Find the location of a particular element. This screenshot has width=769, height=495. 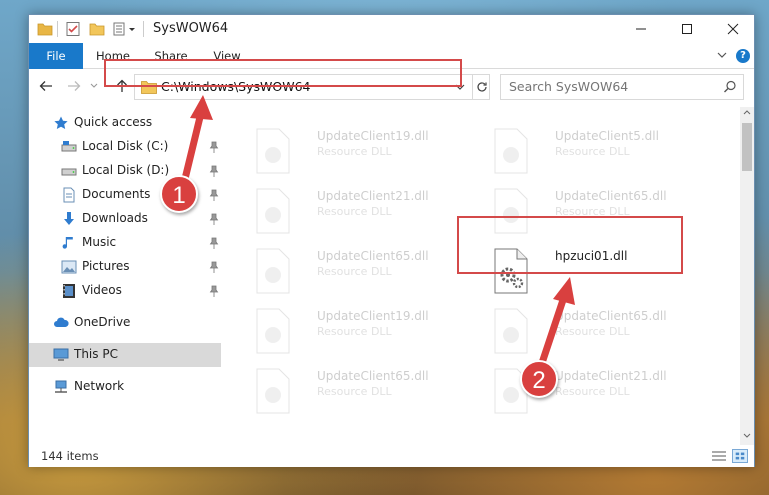

callout-number-1: 1 is located at coordinates (179, 194).